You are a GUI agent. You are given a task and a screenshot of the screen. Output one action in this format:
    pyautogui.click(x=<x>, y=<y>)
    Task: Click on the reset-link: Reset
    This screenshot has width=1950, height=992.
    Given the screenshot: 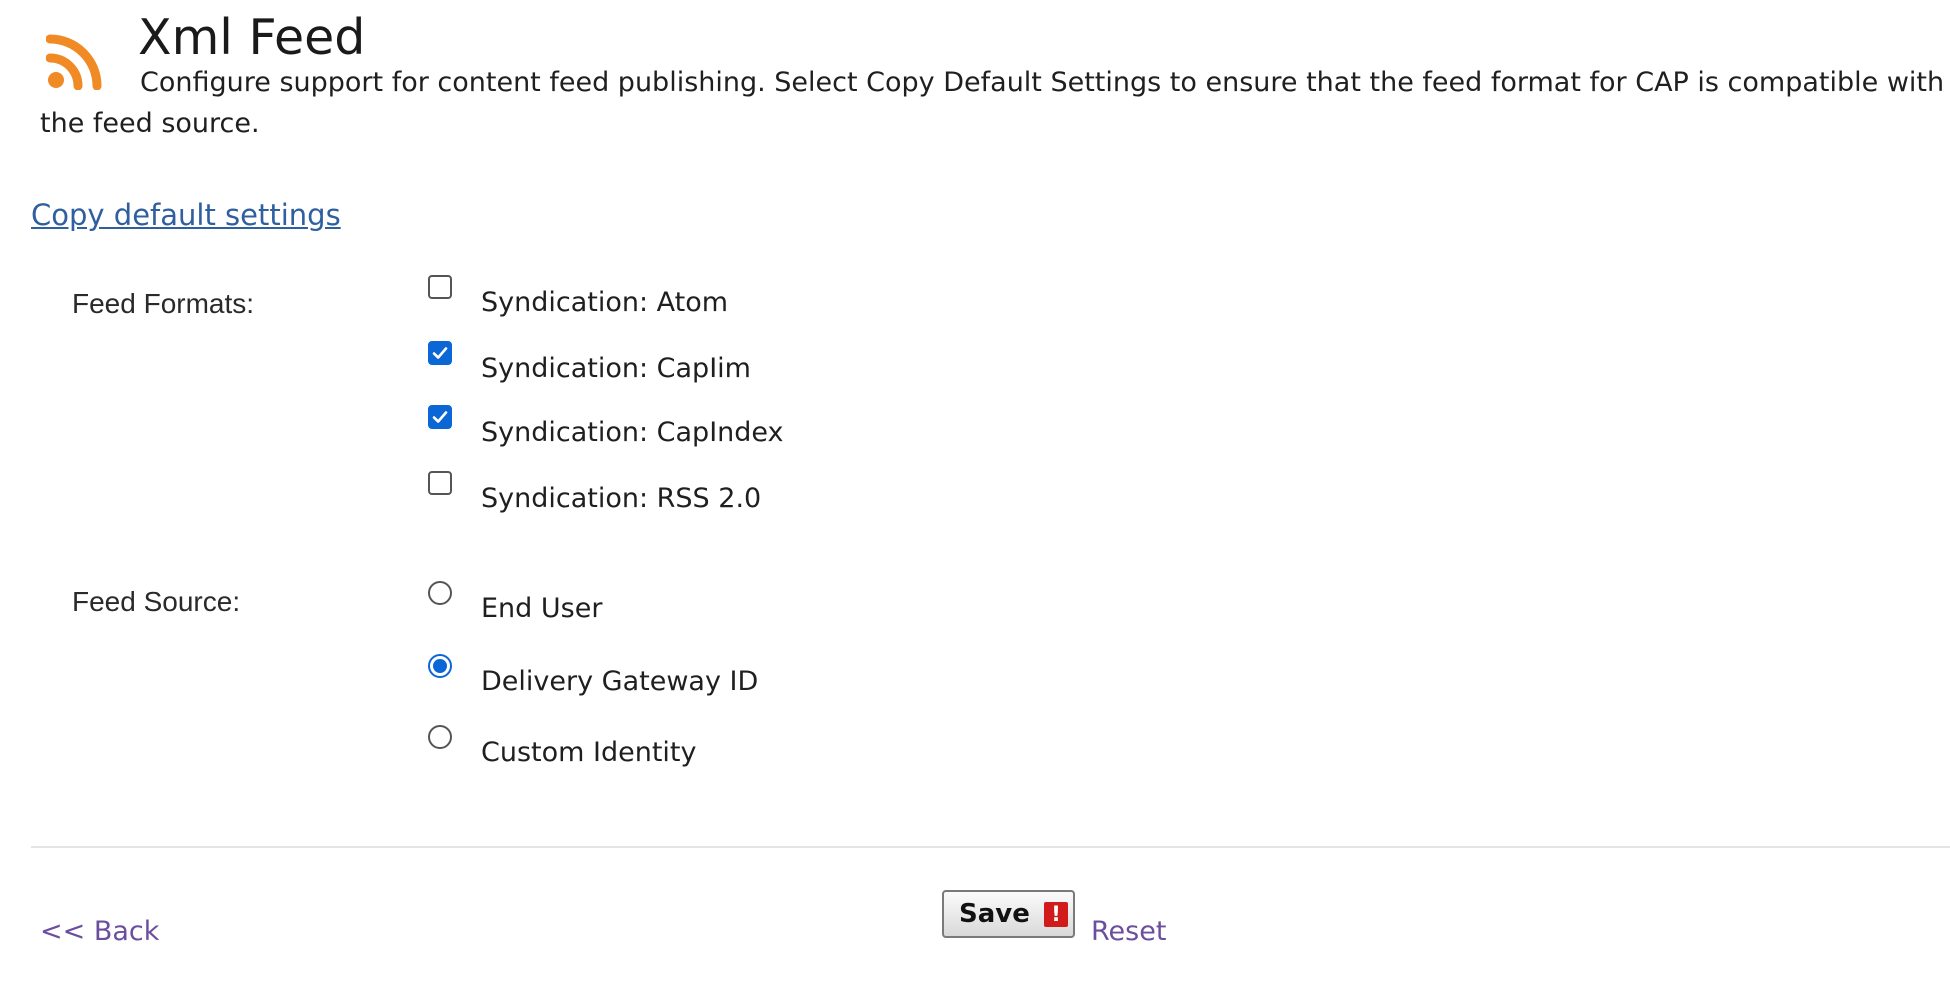 What is the action you would take?
    pyautogui.click(x=1128, y=932)
    